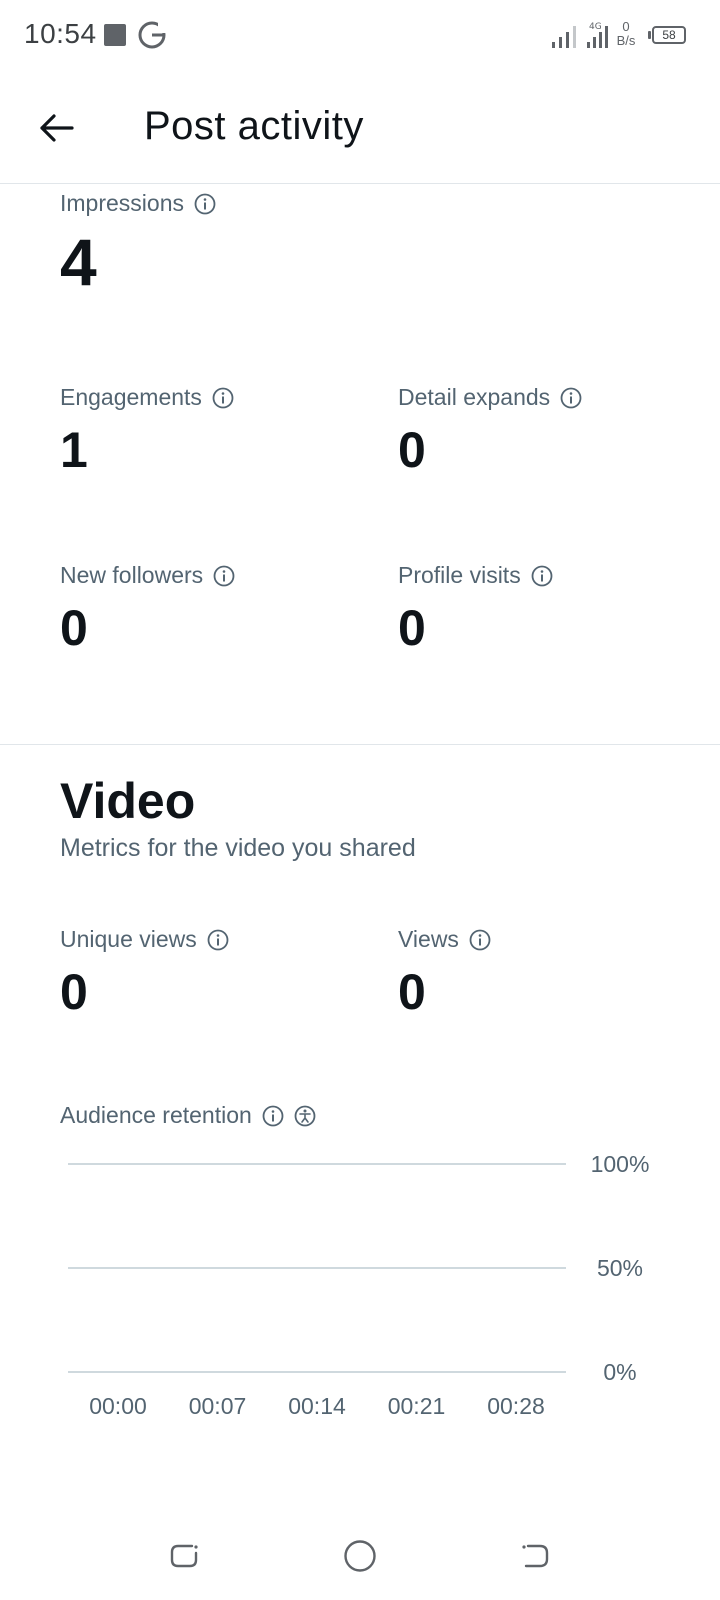 The width and height of the screenshot is (720, 1600). What do you see at coordinates (122, 203) in the screenshot?
I see `metric-label: Impressions` at bounding box center [122, 203].